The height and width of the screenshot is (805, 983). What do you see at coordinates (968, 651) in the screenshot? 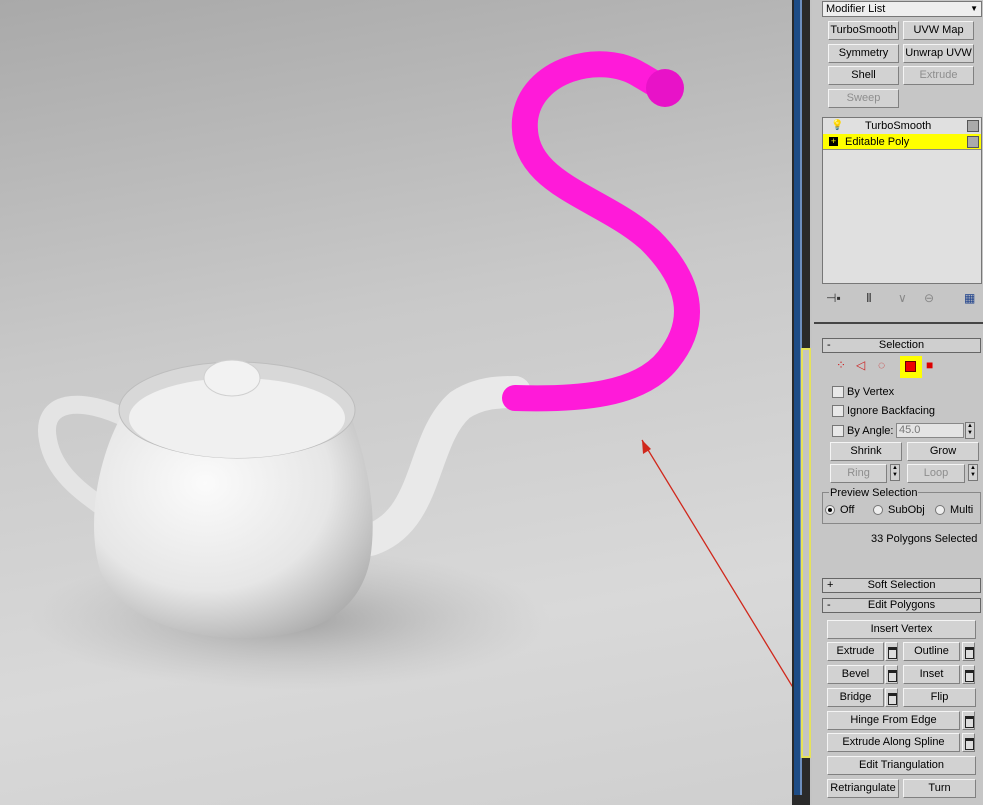
I see `outline-settings-icon` at bounding box center [968, 651].